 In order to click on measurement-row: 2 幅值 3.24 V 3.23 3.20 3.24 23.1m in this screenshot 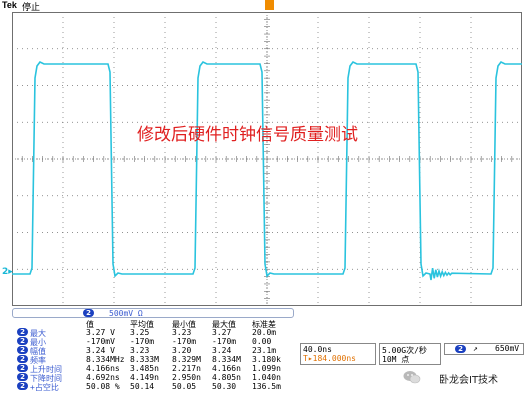, I will do `click(153, 351)`.